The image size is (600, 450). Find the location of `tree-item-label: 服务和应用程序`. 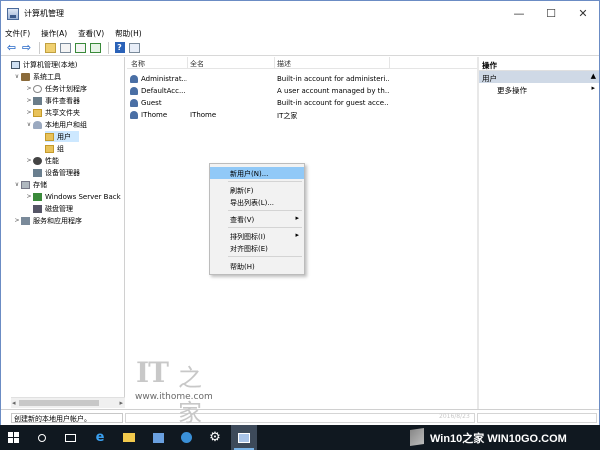

tree-item-label: 服务和应用程序 is located at coordinates (57, 220).